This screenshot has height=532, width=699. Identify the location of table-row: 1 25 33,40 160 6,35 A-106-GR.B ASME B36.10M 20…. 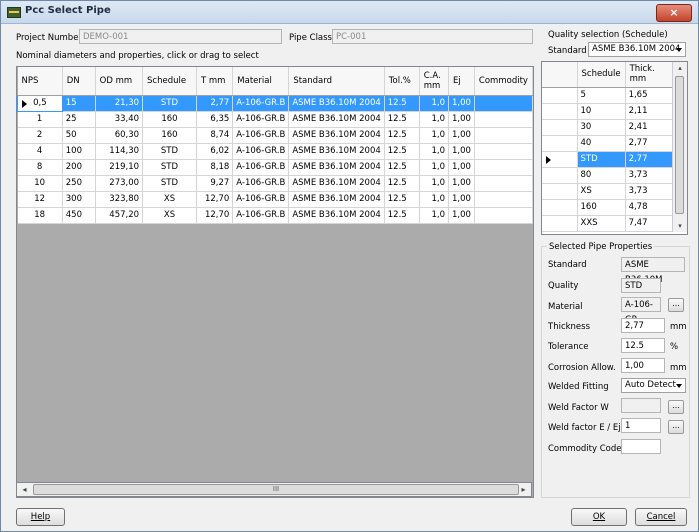
(275, 119).